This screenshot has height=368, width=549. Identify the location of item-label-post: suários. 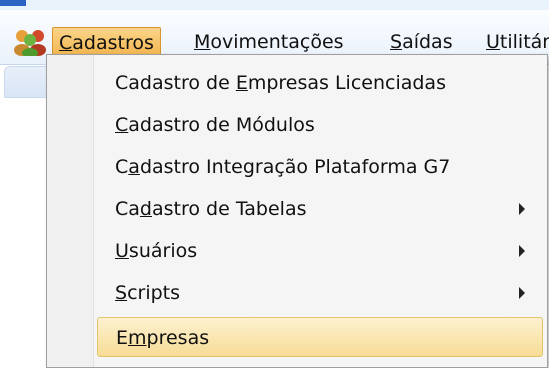
(163, 251).